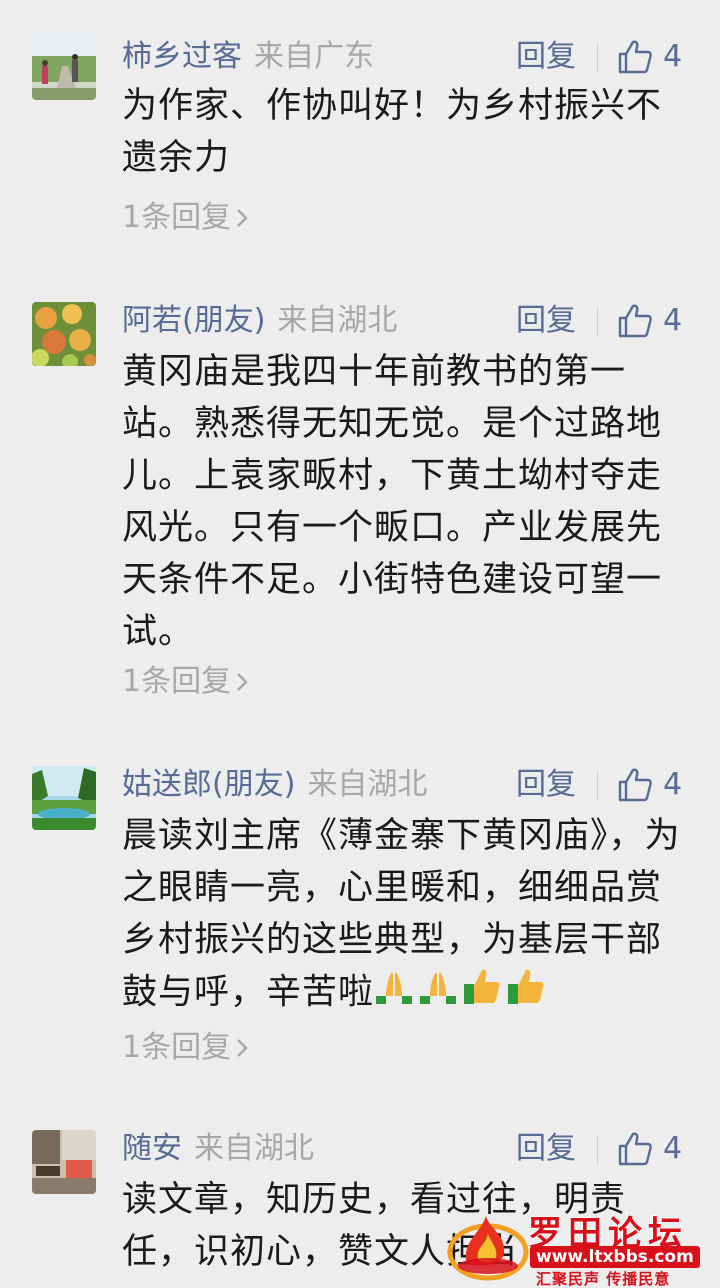  What do you see at coordinates (603, 1279) in the screenshot?
I see `watermark-slogan: 汇聚民声 传播民意` at bounding box center [603, 1279].